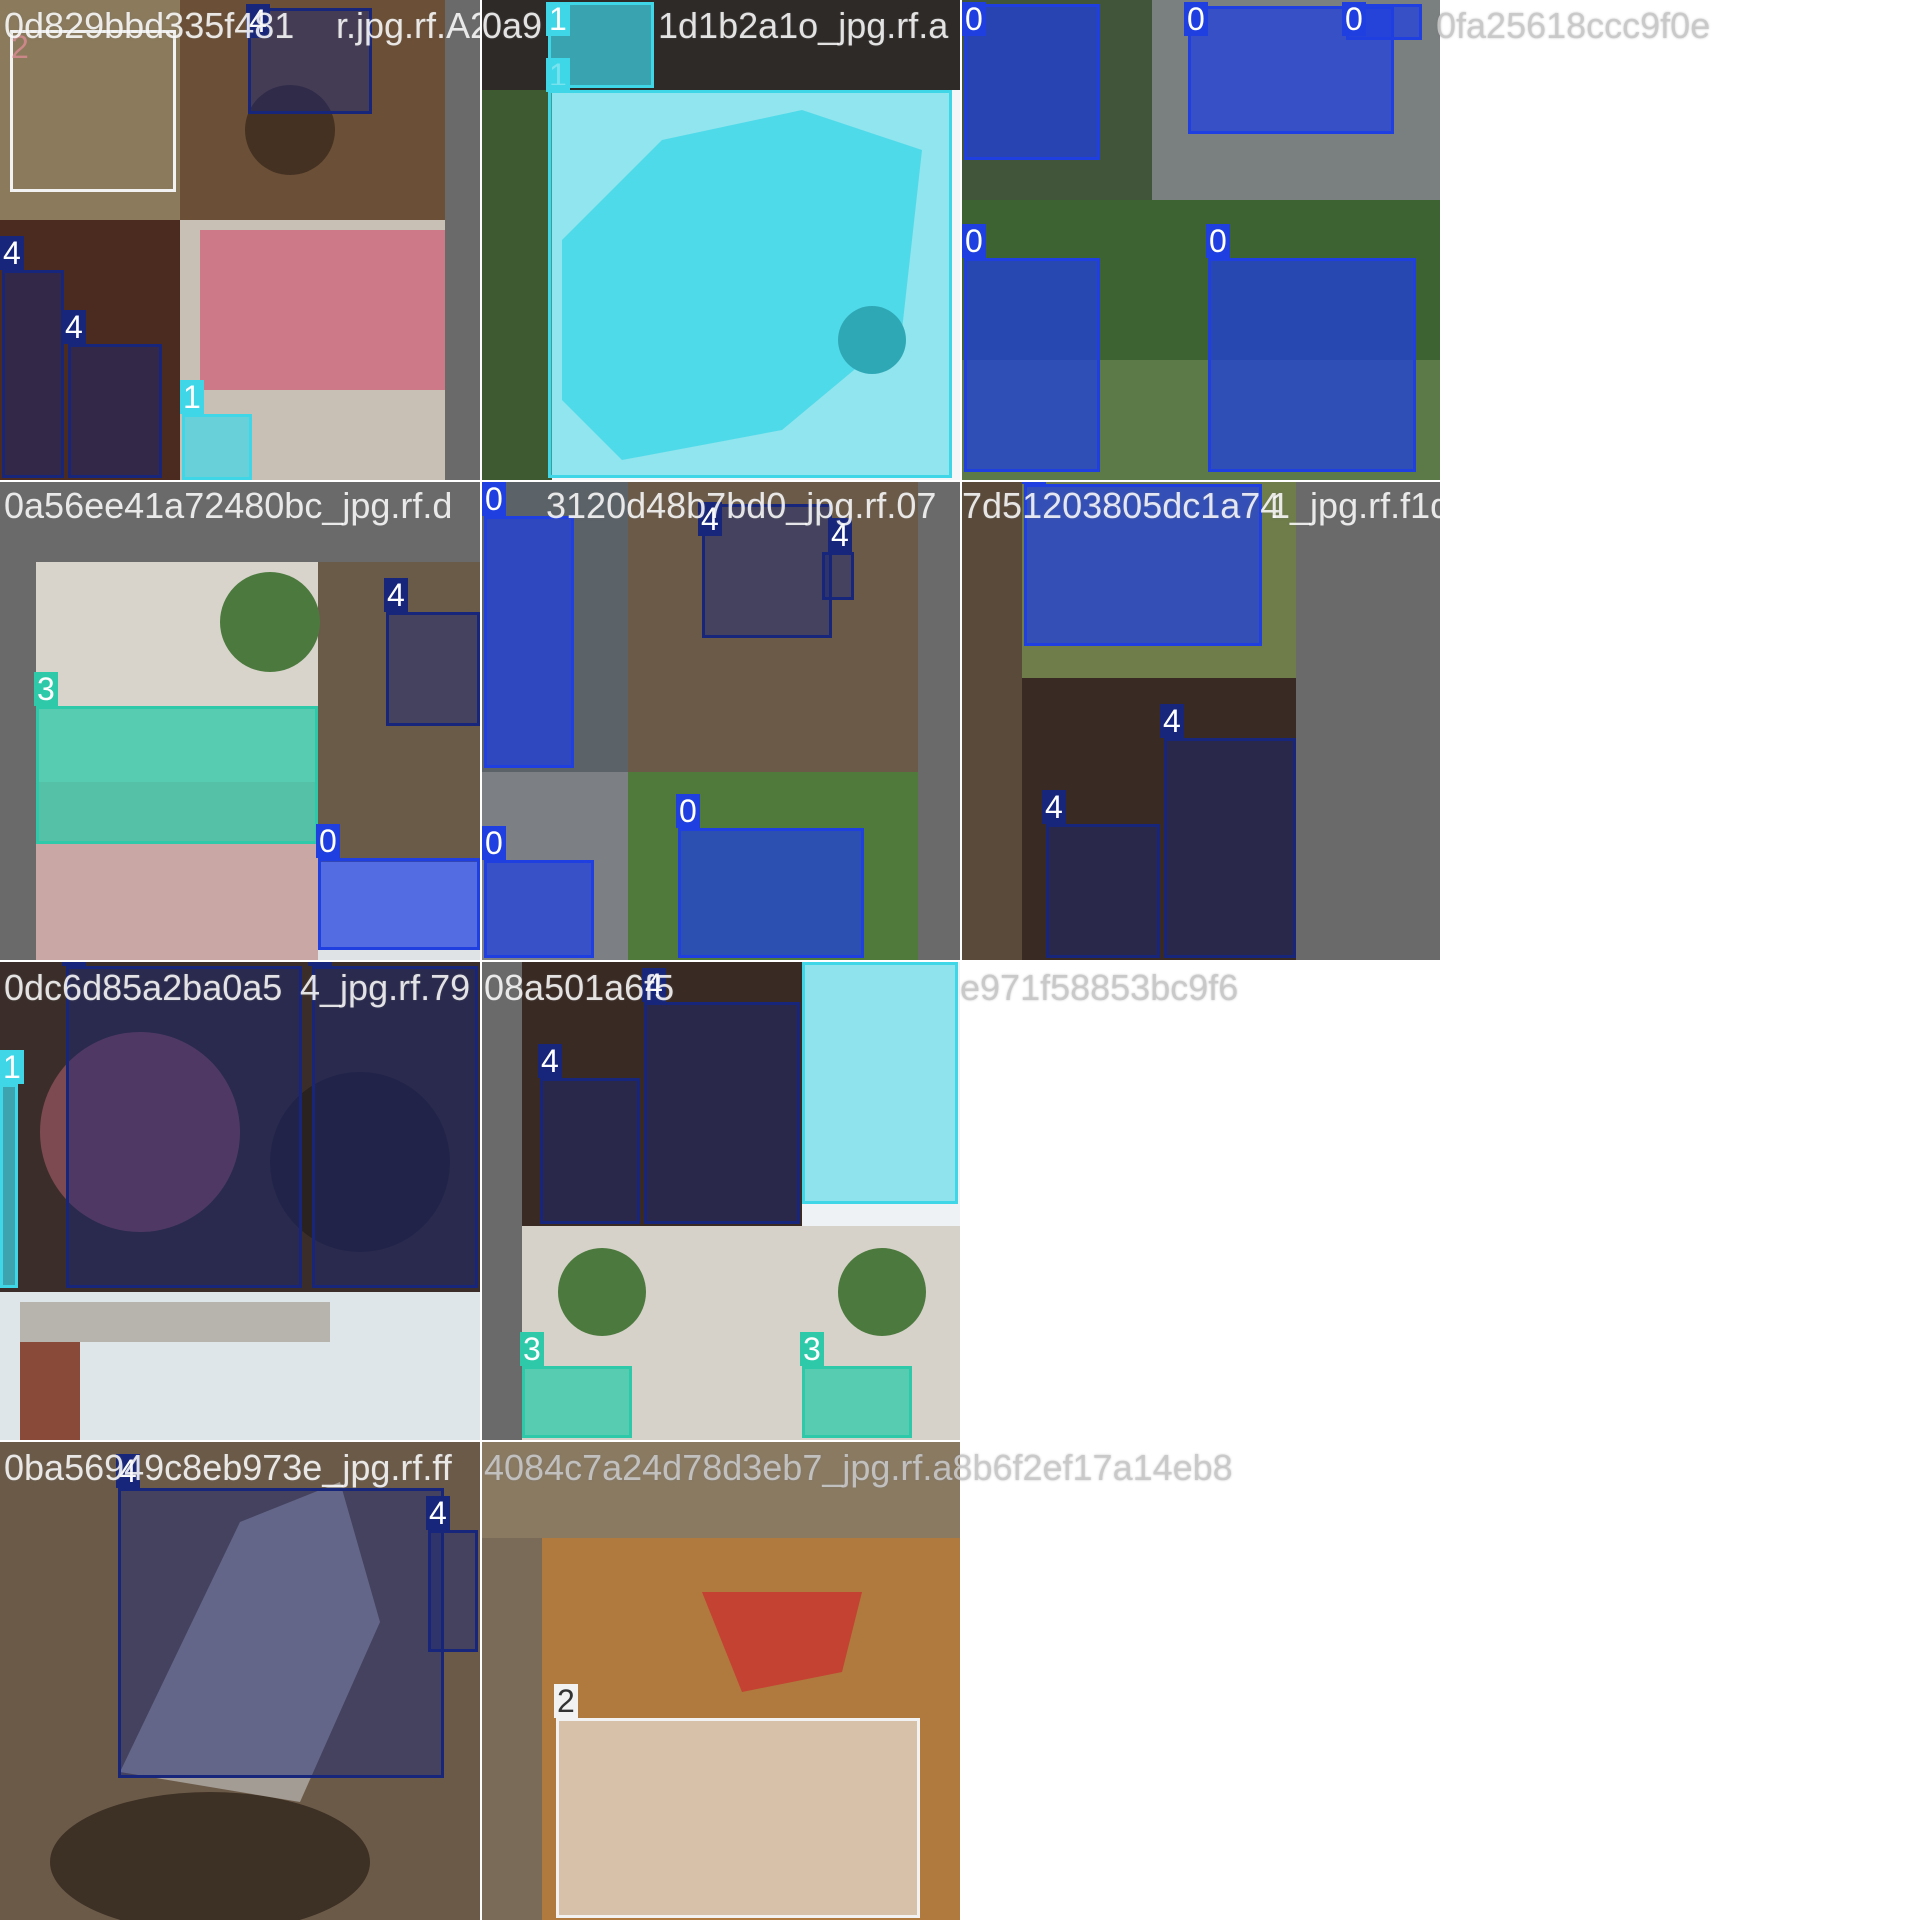 Image resolution: width=1920 pixels, height=1920 pixels. What do you see at coordinates (143, 987) in the screenshot?
I see `tile-7-filename: 0dc6d85a2ba0a5` at bounding box center [143, 987].